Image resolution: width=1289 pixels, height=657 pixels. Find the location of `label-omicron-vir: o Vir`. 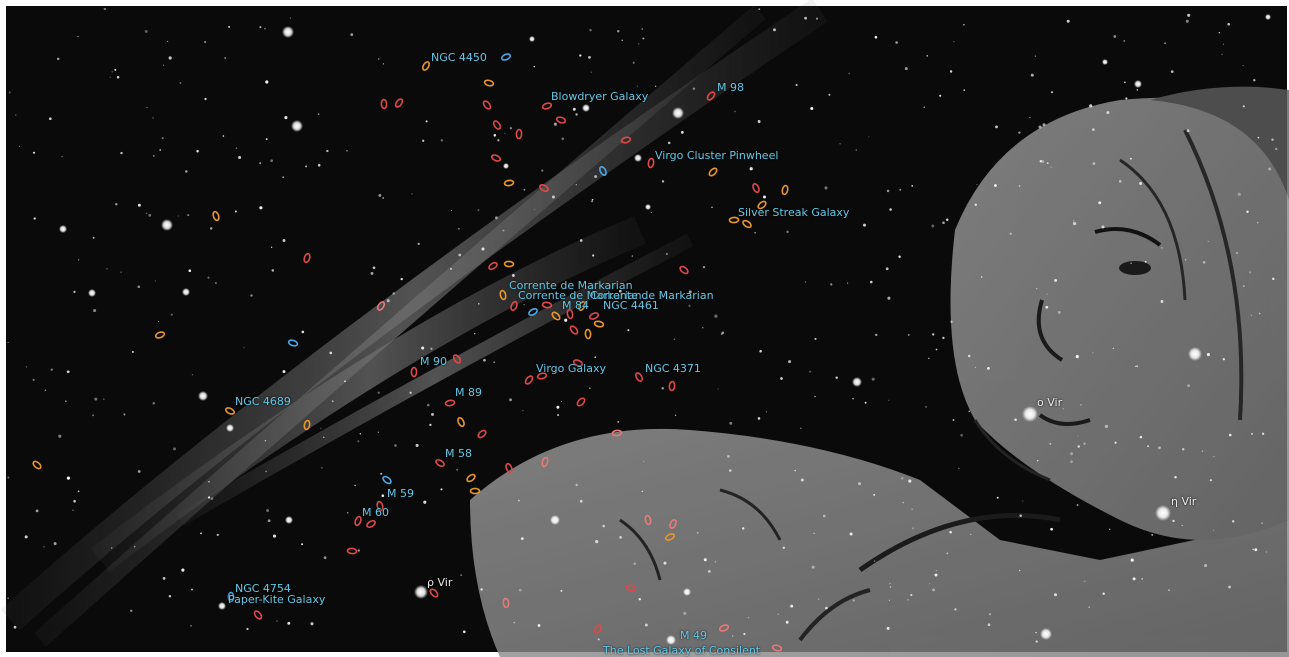

label-omicron-vir: o Vir is located at coordinates (1049, 403).